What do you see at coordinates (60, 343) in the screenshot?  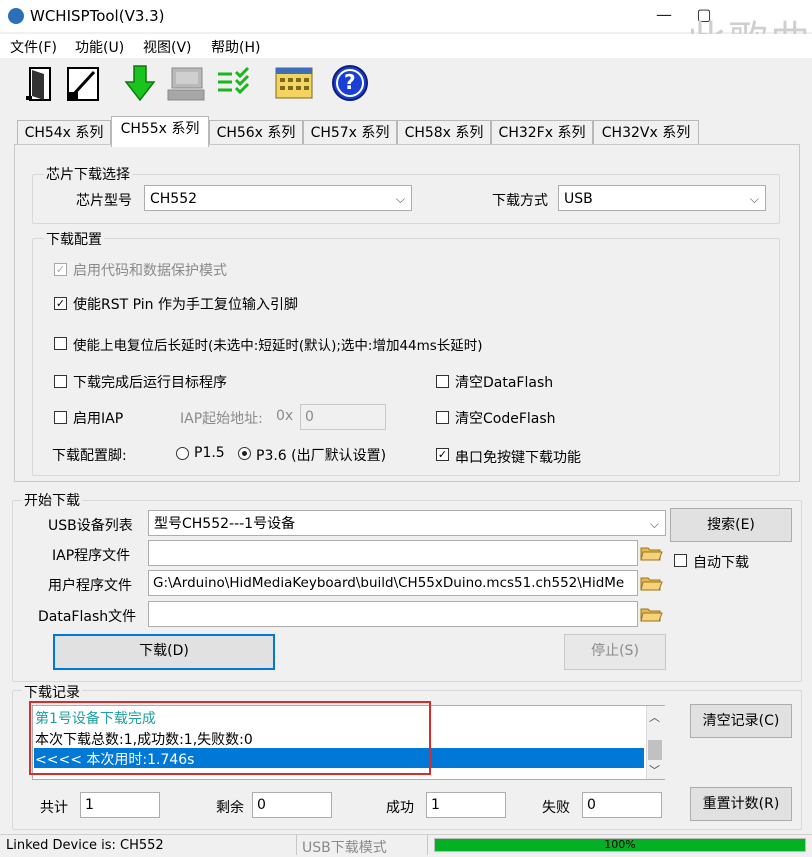 I see `long-delay-checkbox` at bounding box center [60, 343].